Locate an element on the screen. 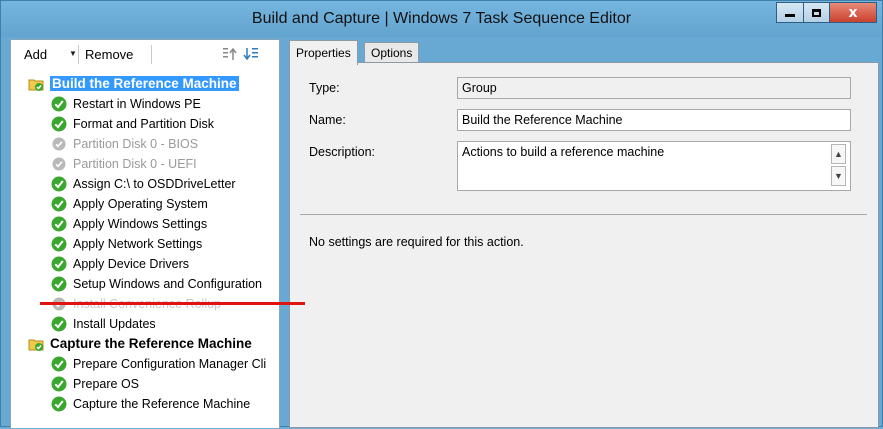 This screenshot has width=883, height=429. tab-options: Options is located at coordinates (392, 53).